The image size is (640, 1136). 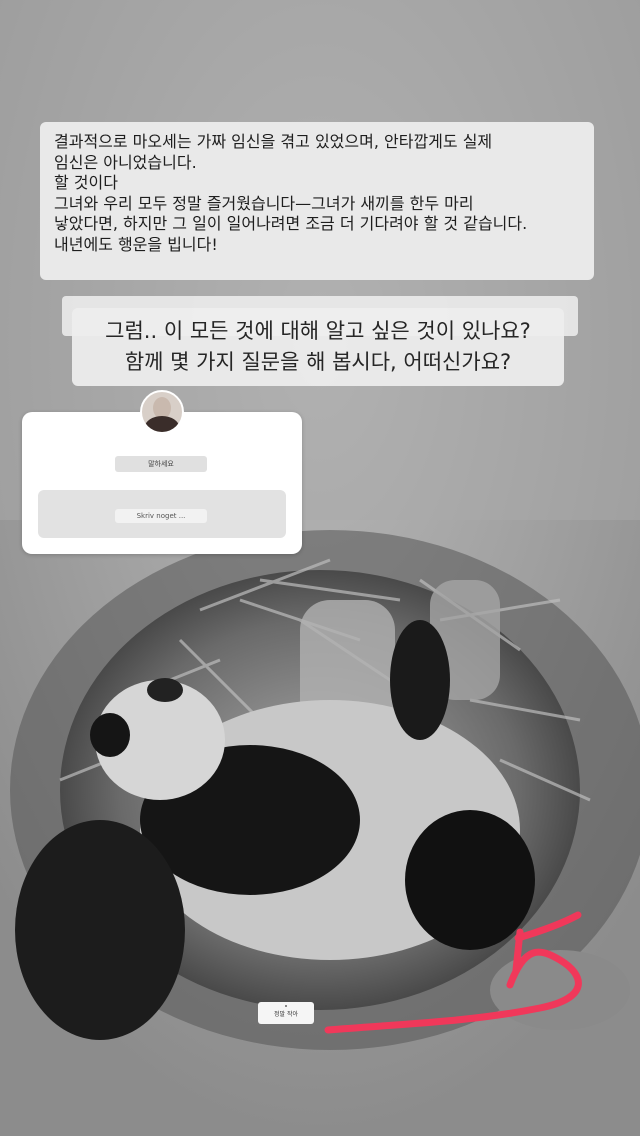 What do you see at coordinates (318, 331) in the screenshot?
I see `question-line: 그럼.. 이 모든 것에 대해 알고 싶은 것이 있나요?` at bounding box center [318, 331].